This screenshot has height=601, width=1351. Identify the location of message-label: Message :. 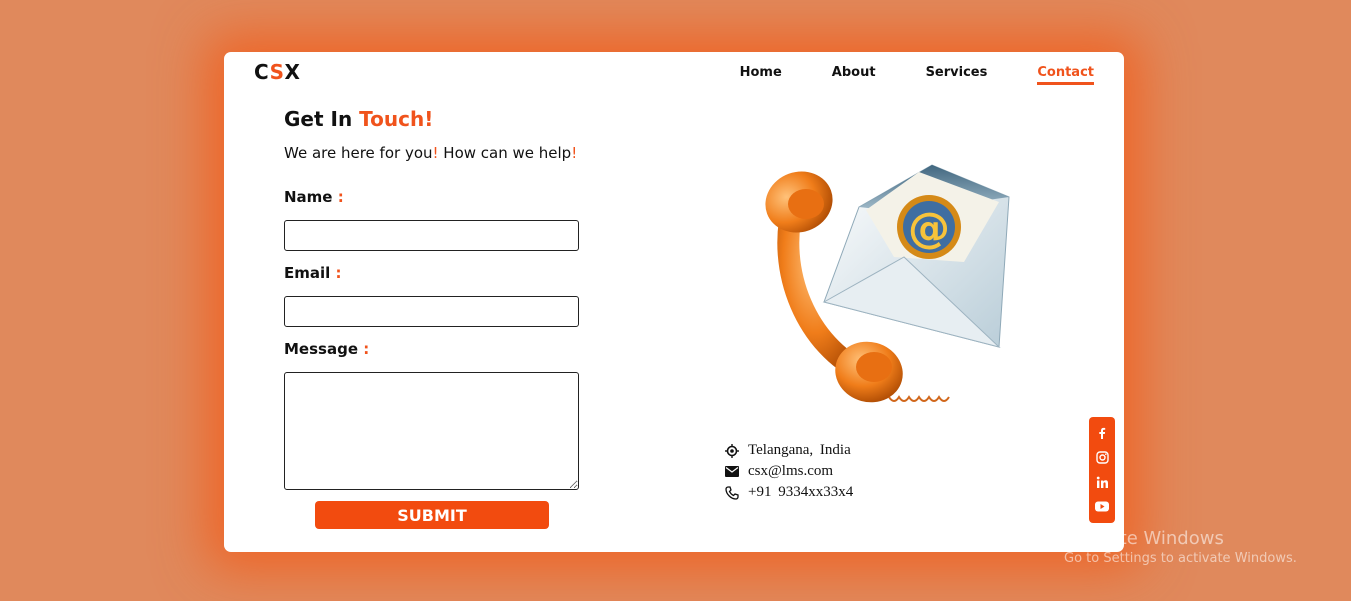
(326, 349).